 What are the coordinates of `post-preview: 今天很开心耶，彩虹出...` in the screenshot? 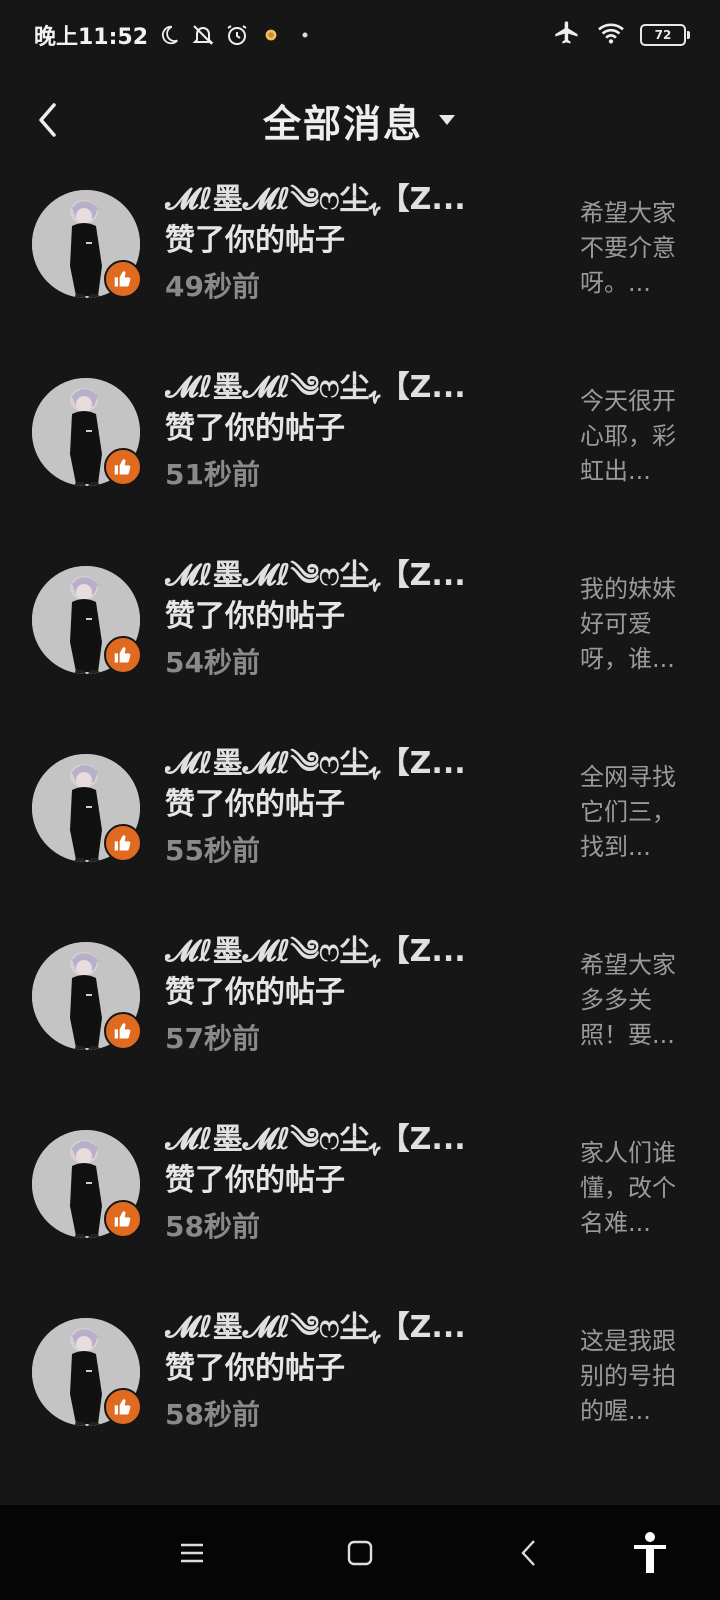 It's located at (636, 436).